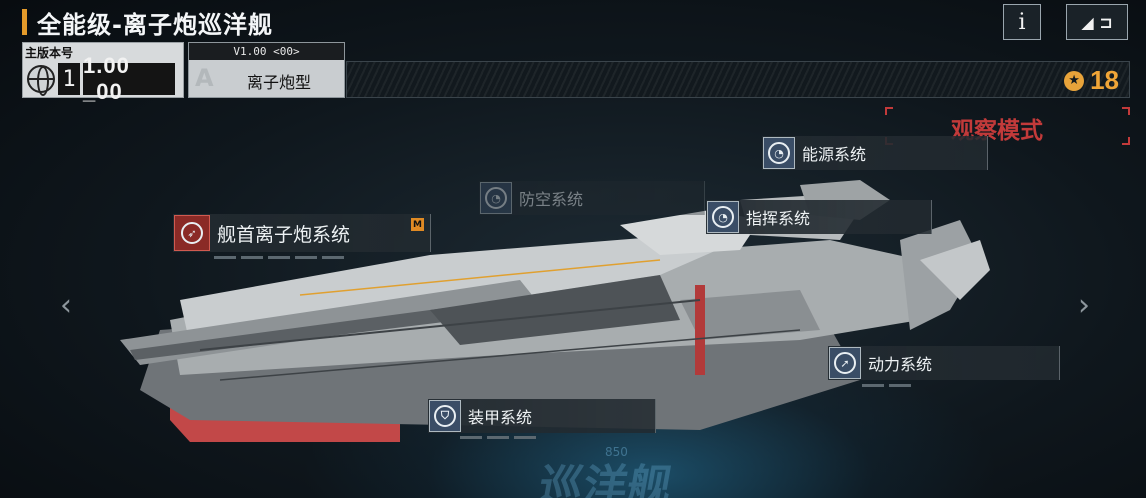  I want to click on version-panel: 主版本号 1 1.00 _00, so click(103, 73).